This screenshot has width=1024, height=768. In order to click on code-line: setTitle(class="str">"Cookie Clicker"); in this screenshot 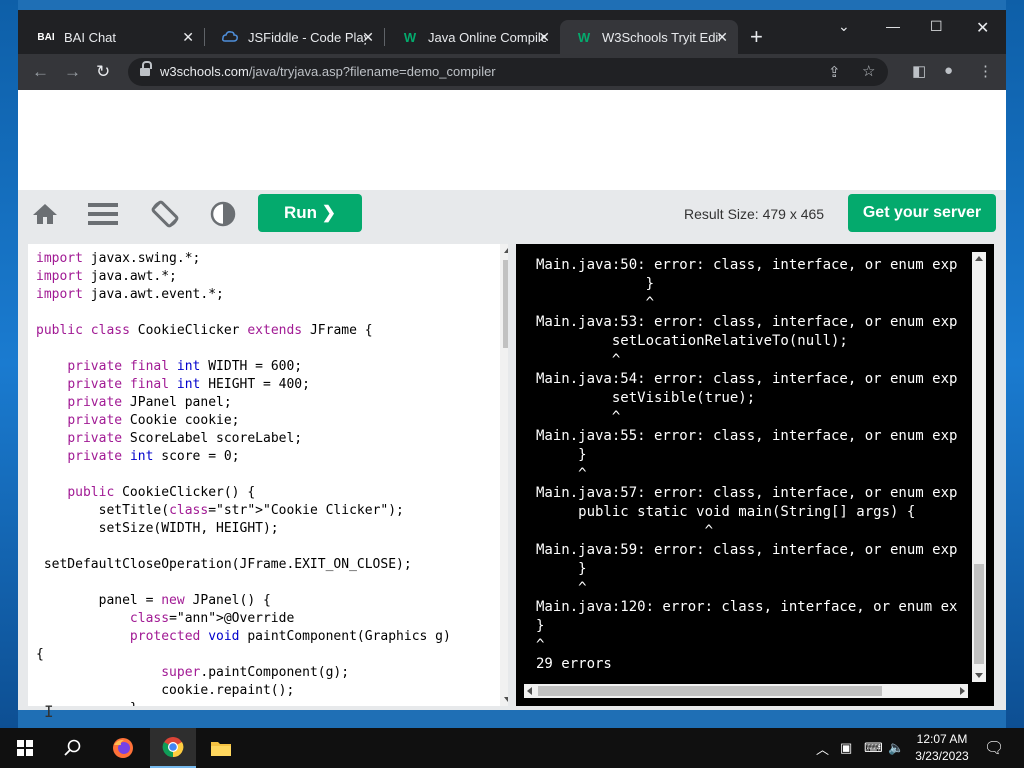, I will do `click(220, 510)`.